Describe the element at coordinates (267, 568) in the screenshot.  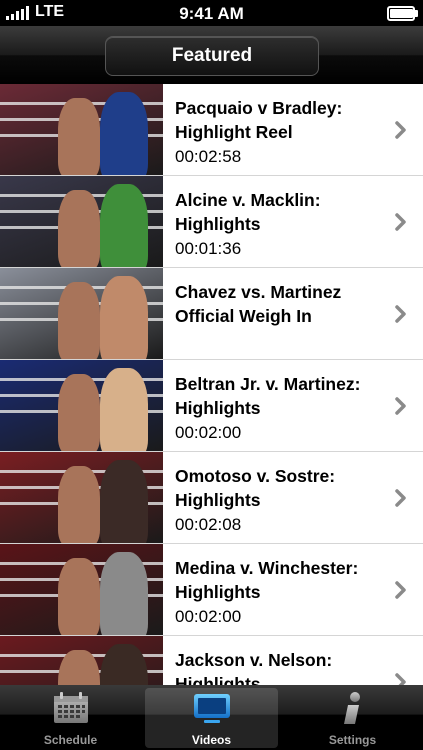
I see `video-title-line1: Medina v. Winchester:` at that location.